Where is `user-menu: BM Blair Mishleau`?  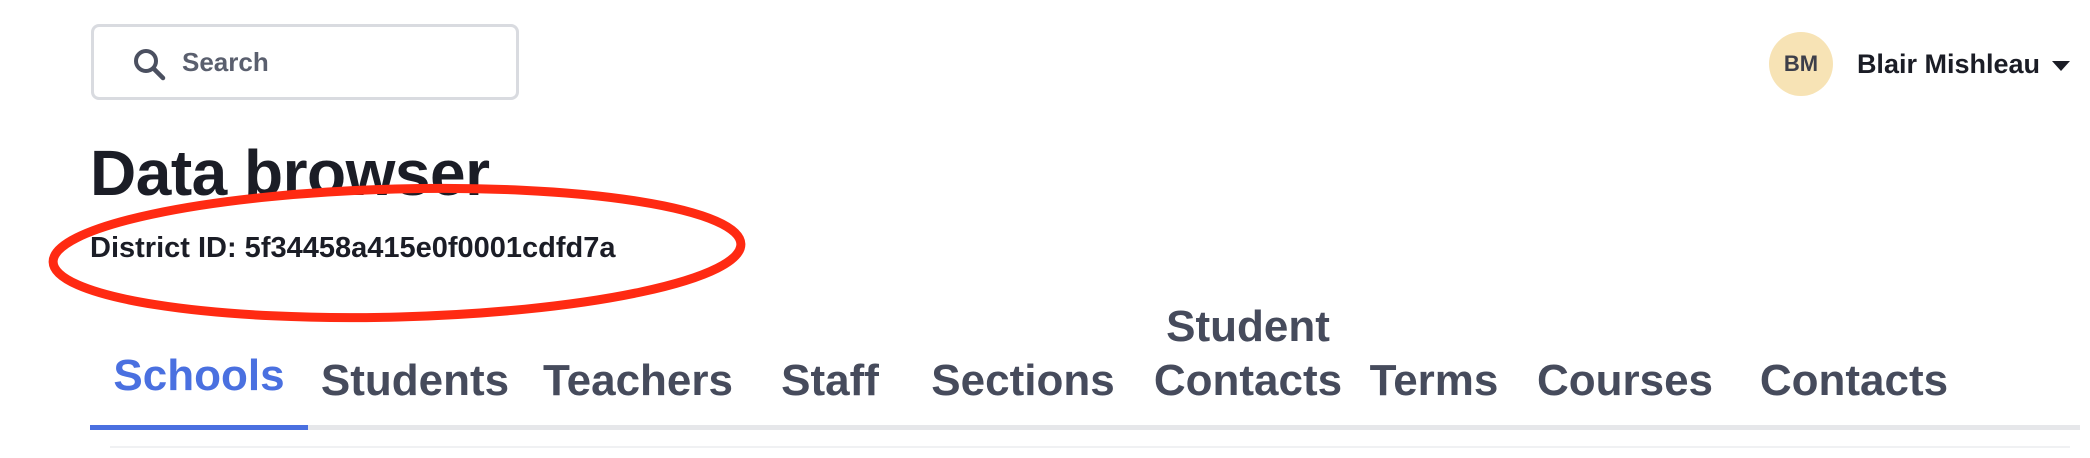
user-menu: BM Blair Mishleau is located at coordinates (1919, 64).